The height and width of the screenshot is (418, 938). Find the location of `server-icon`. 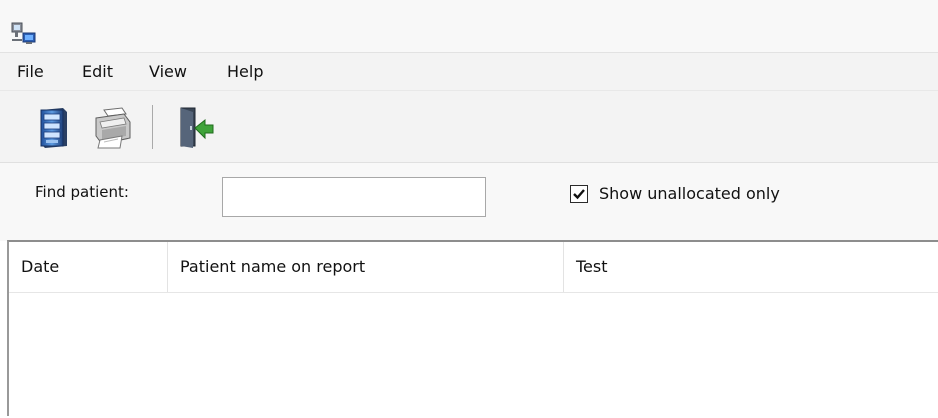

server-icon is located at coordinates (53, 127).